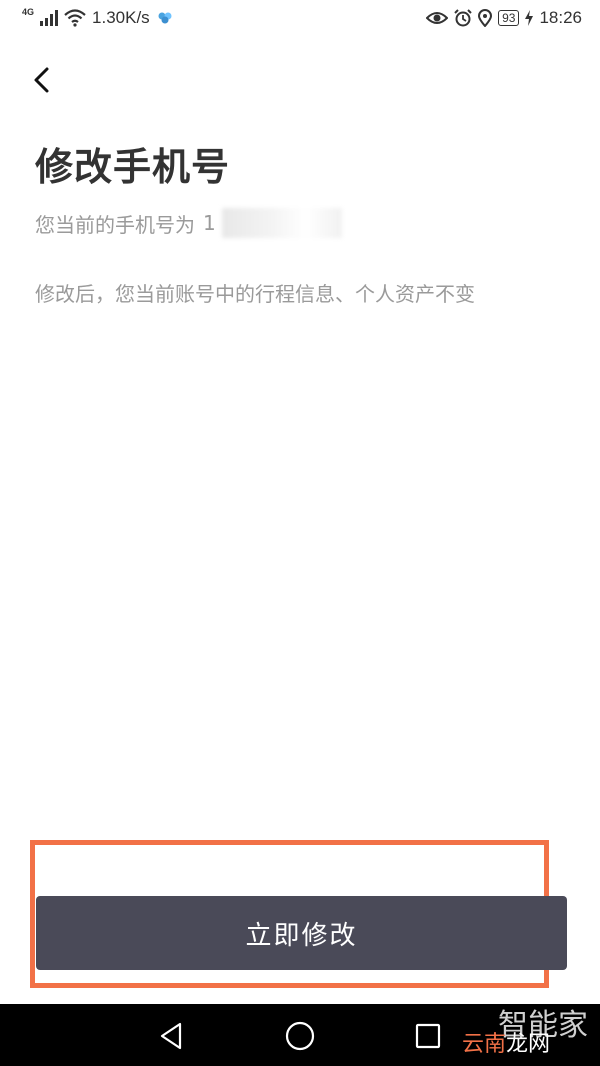 This screenshot has height=1066, width=600. I want to click on back-button, so click(44, 80).